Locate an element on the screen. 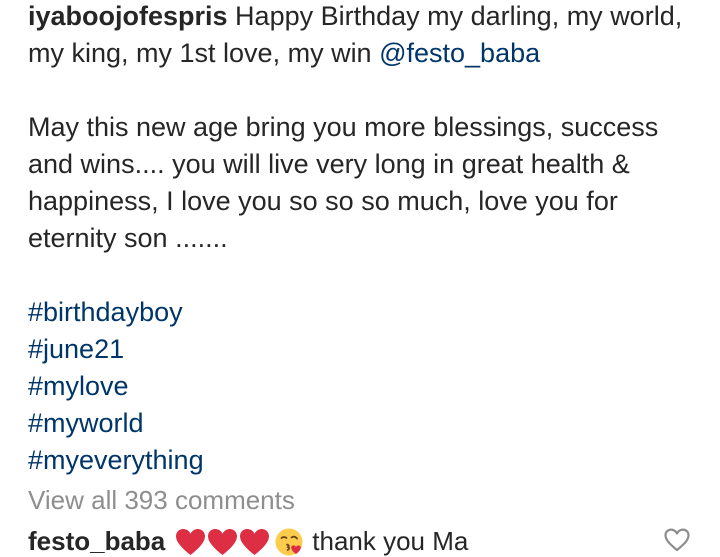  hashtag-link: #birthdayboy is located at coordinates (370, 312).